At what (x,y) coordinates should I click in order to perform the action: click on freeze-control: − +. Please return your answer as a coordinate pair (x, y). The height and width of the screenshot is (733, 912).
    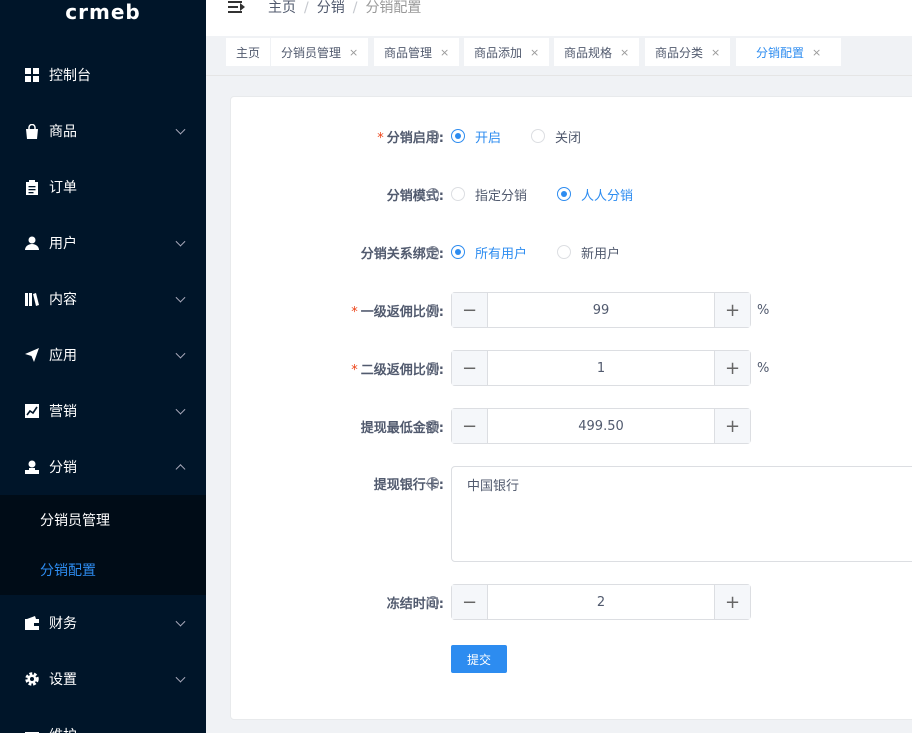
    Looking at the image, I should click on (601, 602).